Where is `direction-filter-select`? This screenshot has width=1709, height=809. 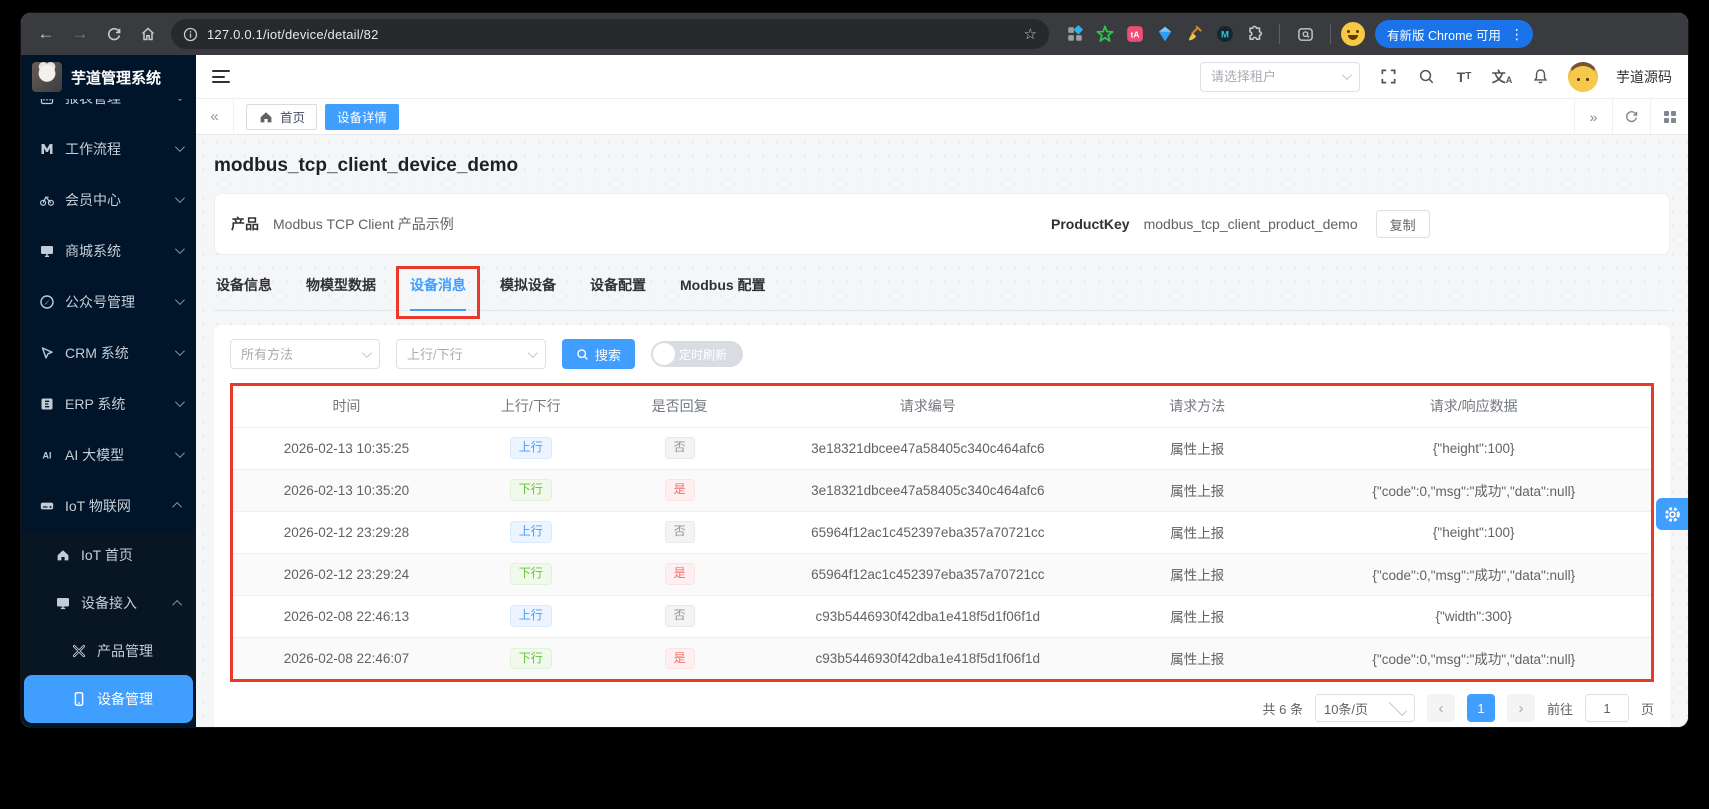 direction-filter-select is located at coordinates (471, 354).